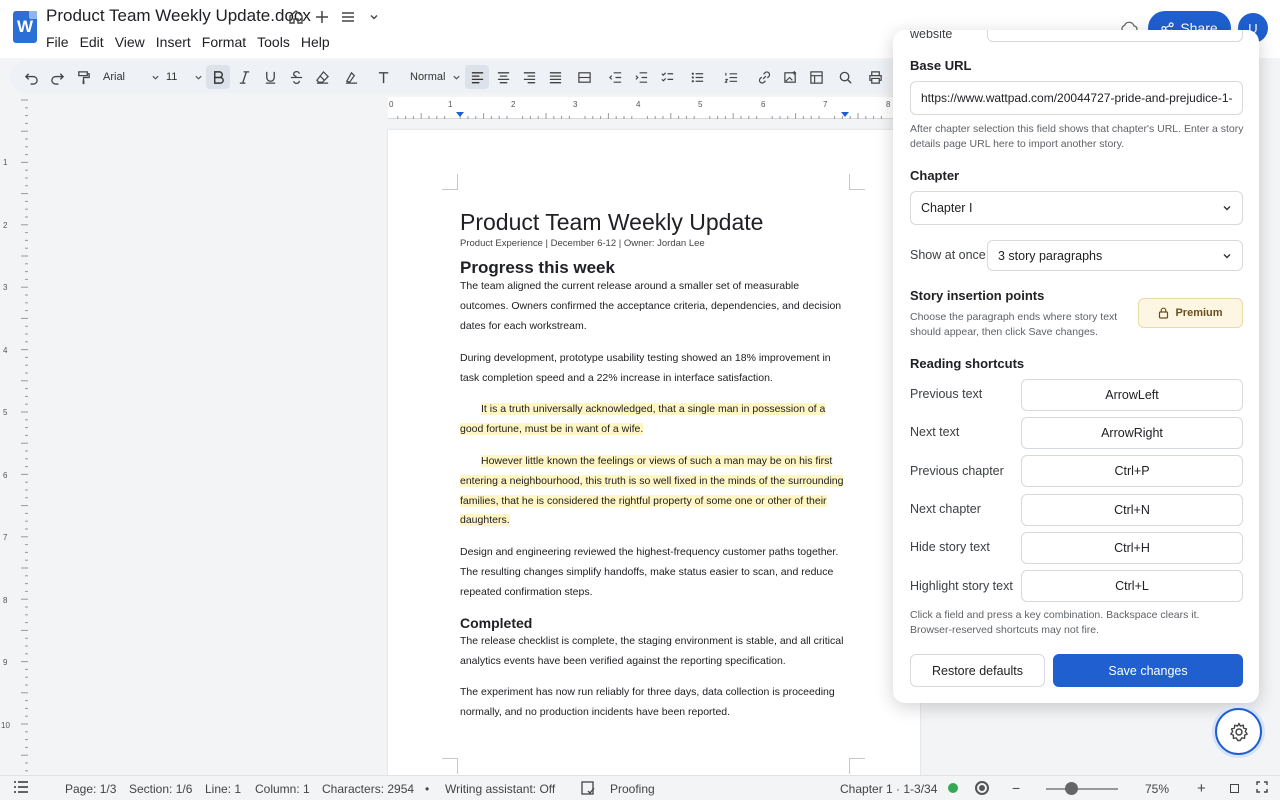  Describe the element at coordinates (391, 104) in the screenshot. I see `hruler-num: 0` at that location.